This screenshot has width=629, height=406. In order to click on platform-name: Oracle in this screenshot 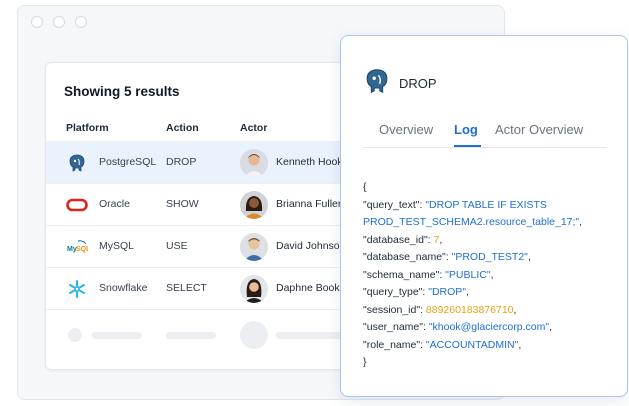, I will do `click(114, 204)`.